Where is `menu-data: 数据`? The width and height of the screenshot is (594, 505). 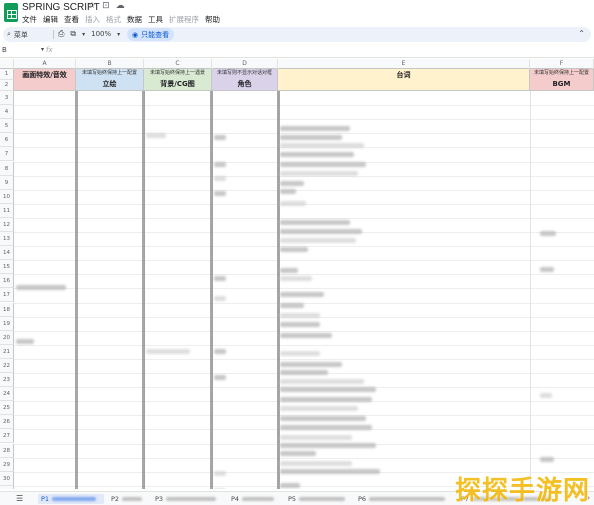 menu-data: 数据 is located at coordinates (134, 19).